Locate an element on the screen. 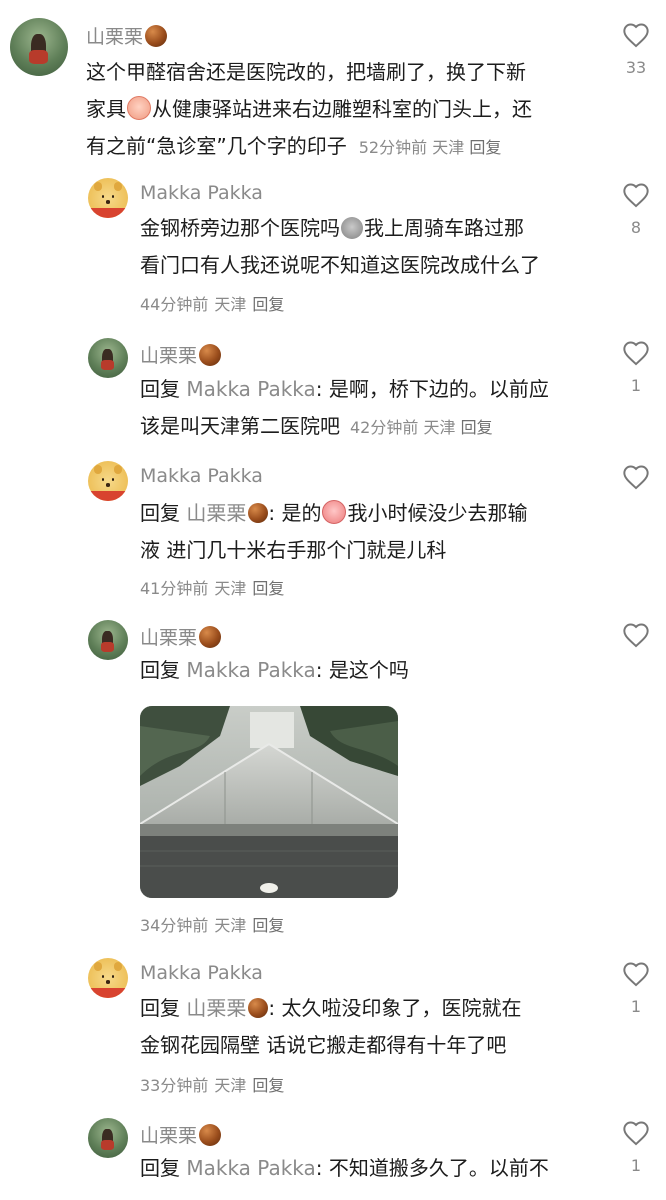 The width and height of the screenshot is (666, 1200). comment-line: 金钢桥旁边那个医院吗 我上周骑车路过那 is located at coordinates (370, 228).